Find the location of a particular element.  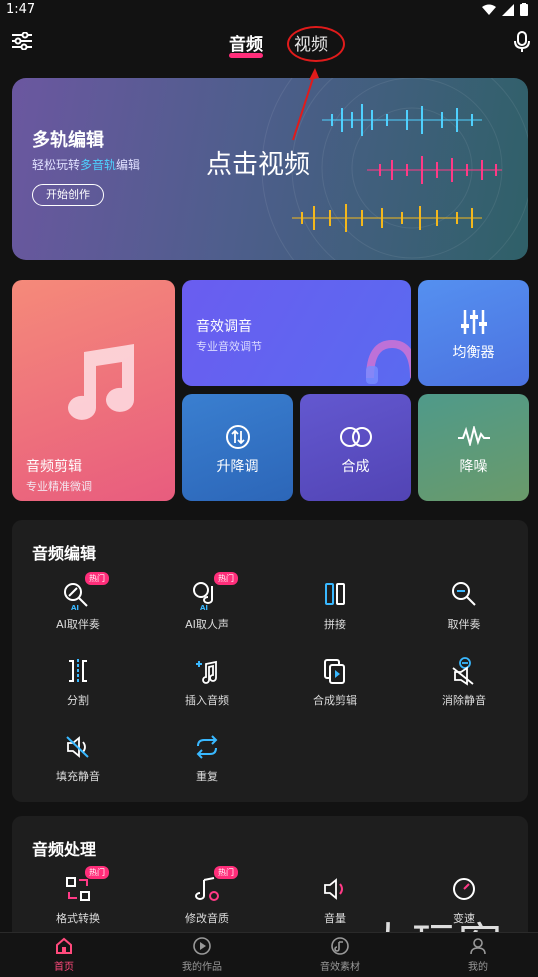

tool-label: 拼接 is located at coordinates (335, 624).